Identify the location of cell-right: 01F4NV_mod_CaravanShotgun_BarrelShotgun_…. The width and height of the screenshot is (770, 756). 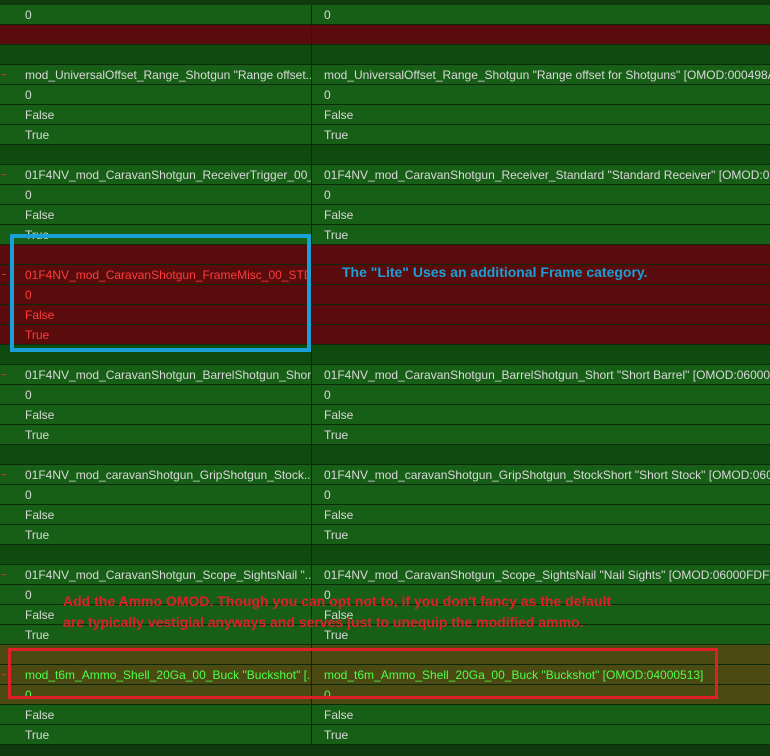
(541, 375).